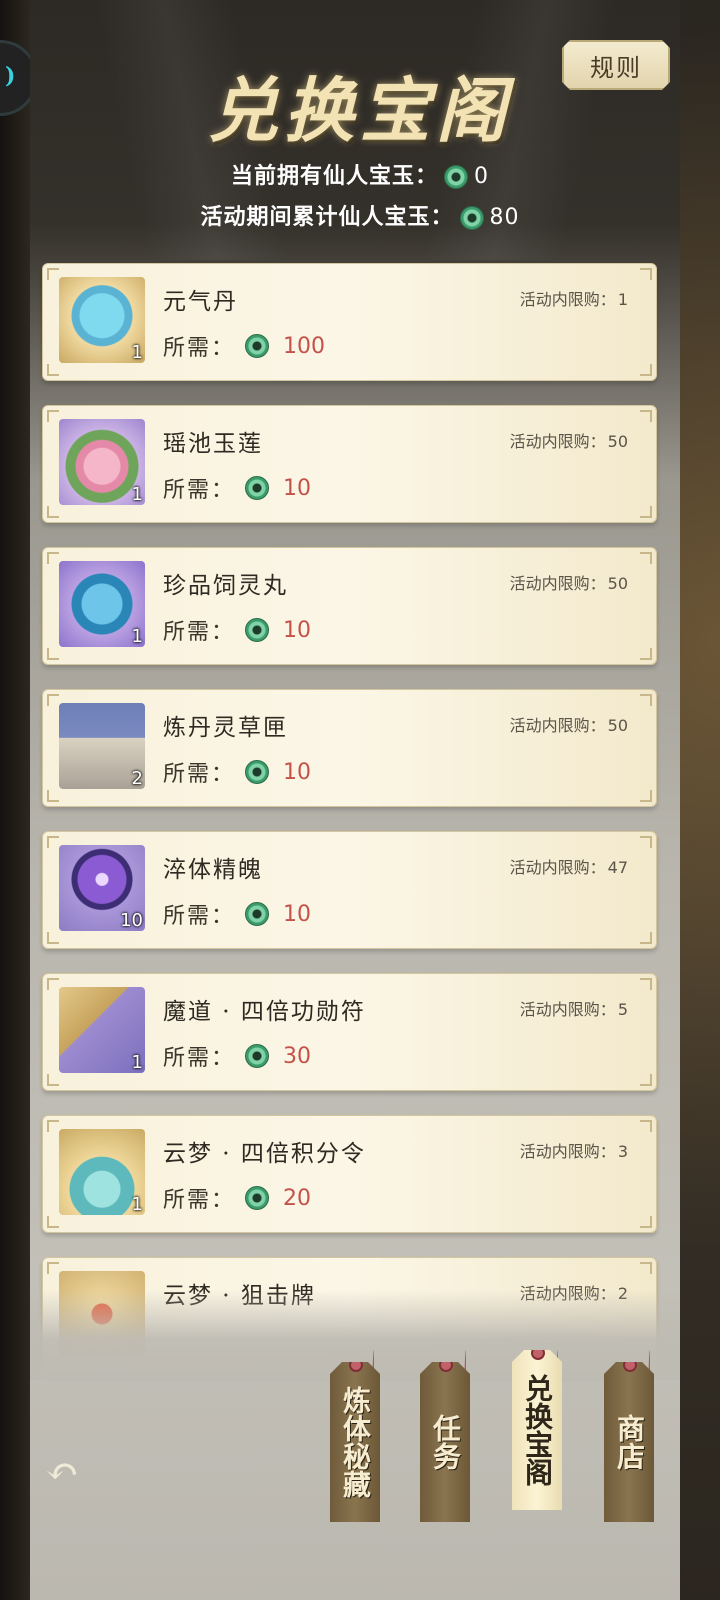 The width and height of the screenshot is (720, 1600). Describe the element at coordinates (102, 1030) in the screenshot. I see `talisman-icon: 1` at that location.